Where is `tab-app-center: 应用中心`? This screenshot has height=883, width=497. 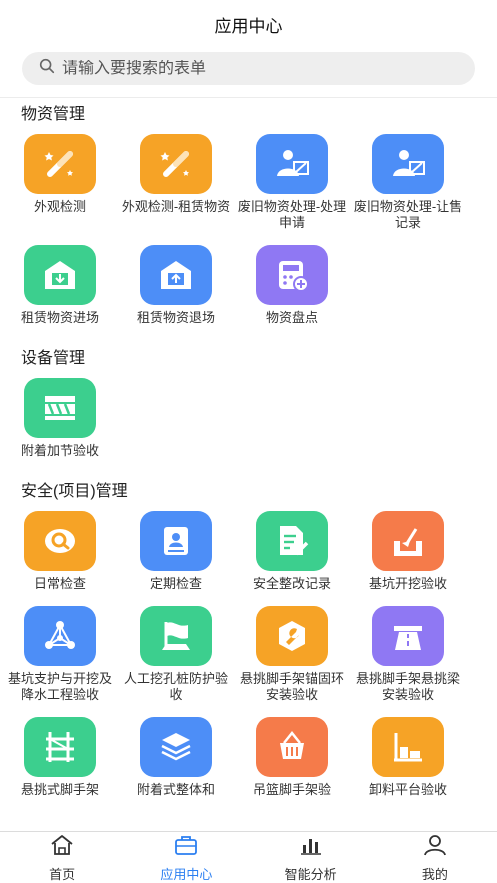 tab-app-center: 应用中心 is located at coordinates (186, 857).